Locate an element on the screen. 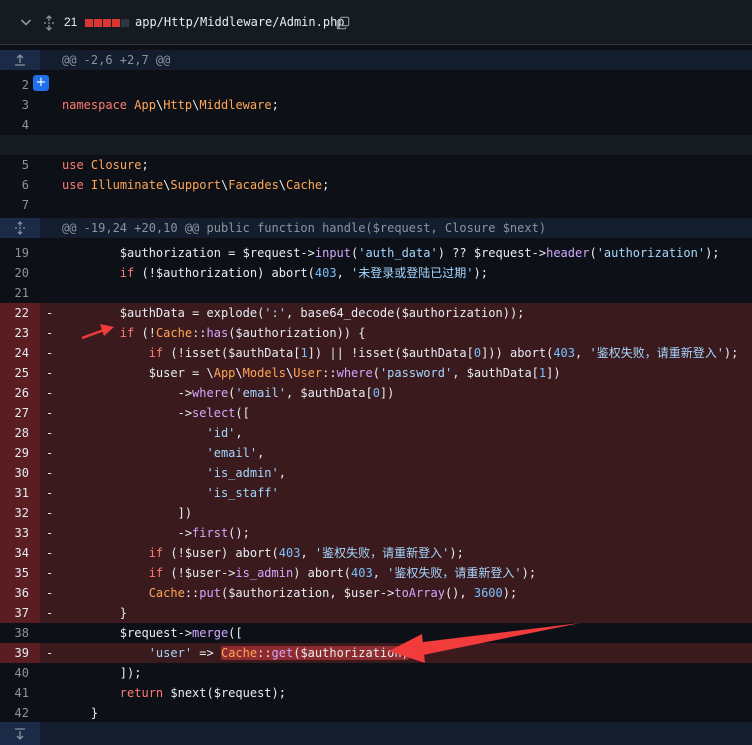 The width and height of the screenshot is (752, 745). line-number: 31 is located at coordinates (20, 493).